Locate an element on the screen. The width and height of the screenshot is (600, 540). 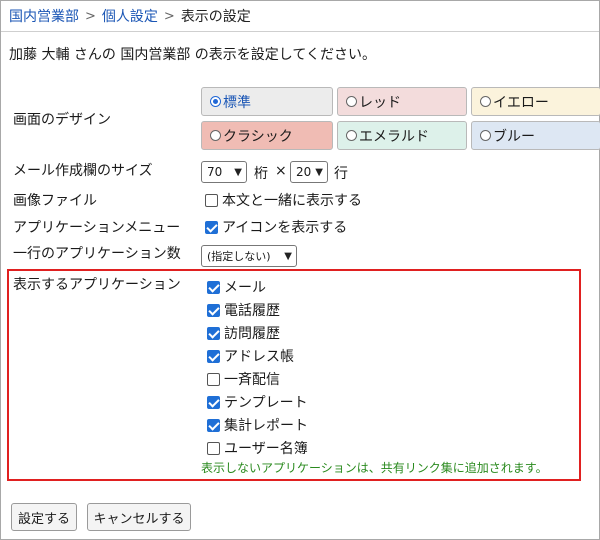
design-option-label: レッド is located at coordinates (380, 102).